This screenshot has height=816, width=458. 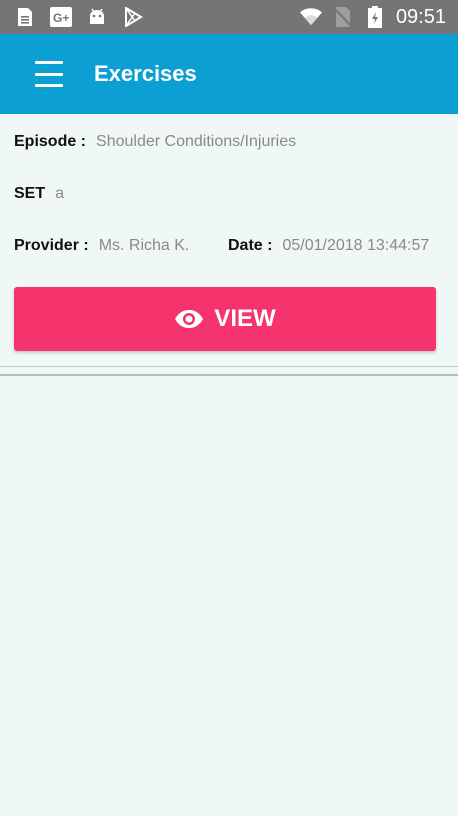 What do you see at coordinates (420, 16) in the screenshot?
I see `clock: 09:51` at bounding box center [420, 16].